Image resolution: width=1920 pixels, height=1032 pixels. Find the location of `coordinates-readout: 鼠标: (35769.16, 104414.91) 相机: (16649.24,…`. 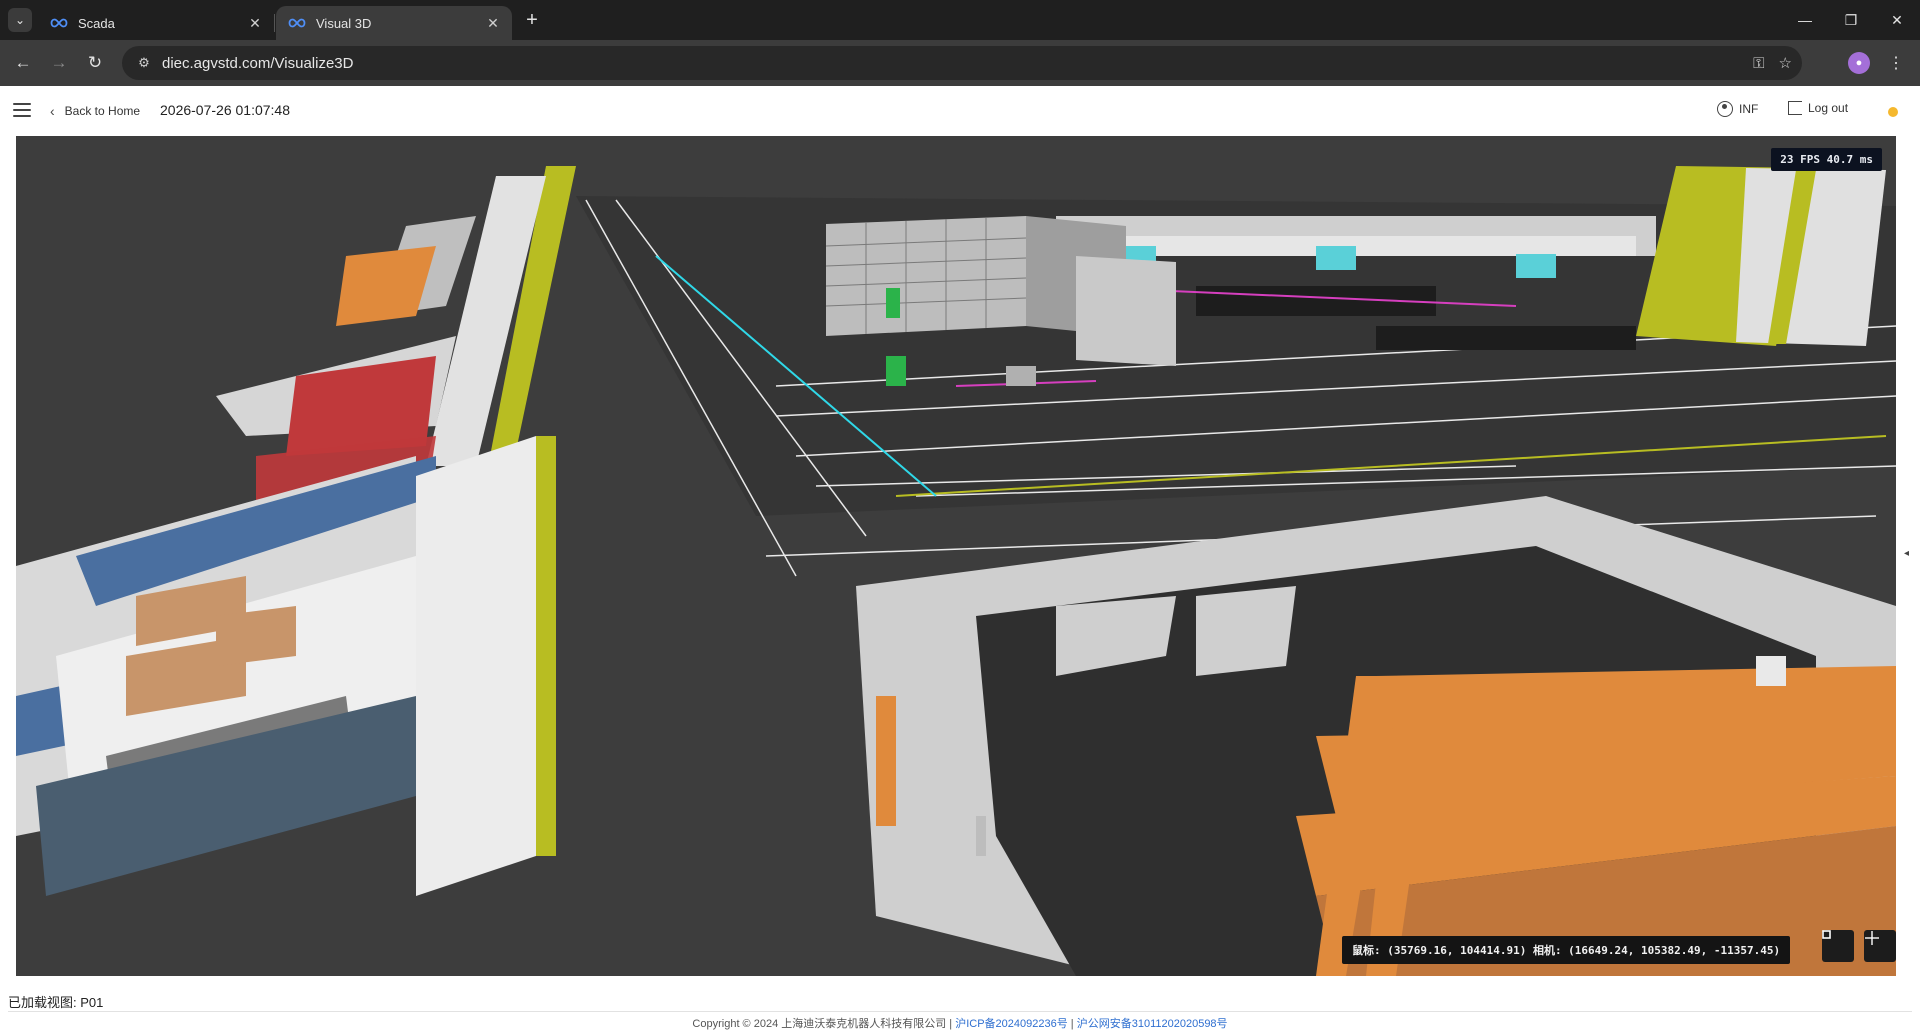

coordinates-readout: 鼠标: (35769.16, 104414.91) 相机: (16649.24,… is located at coordinates (1566, 950).